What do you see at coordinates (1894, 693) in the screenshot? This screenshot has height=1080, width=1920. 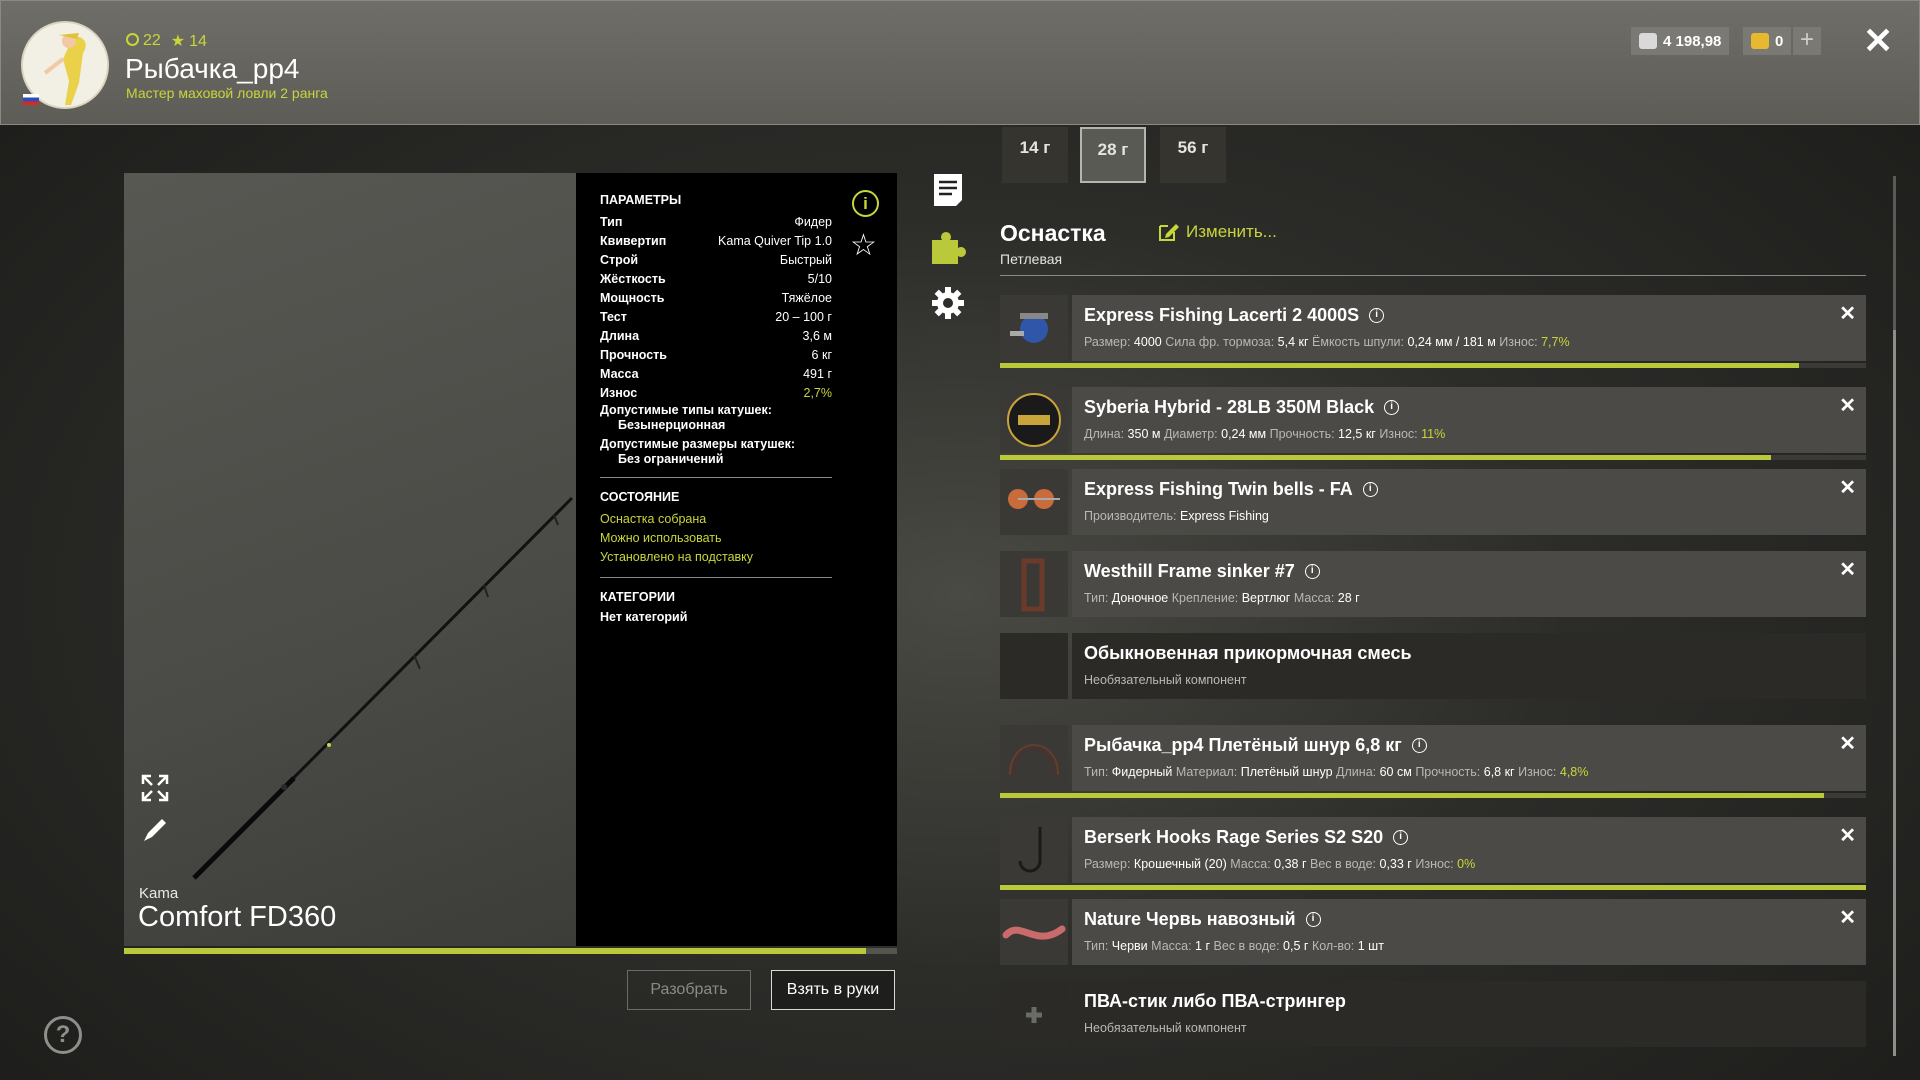 I see `scrollbar-thumb` at bounding box center [1894, 693].